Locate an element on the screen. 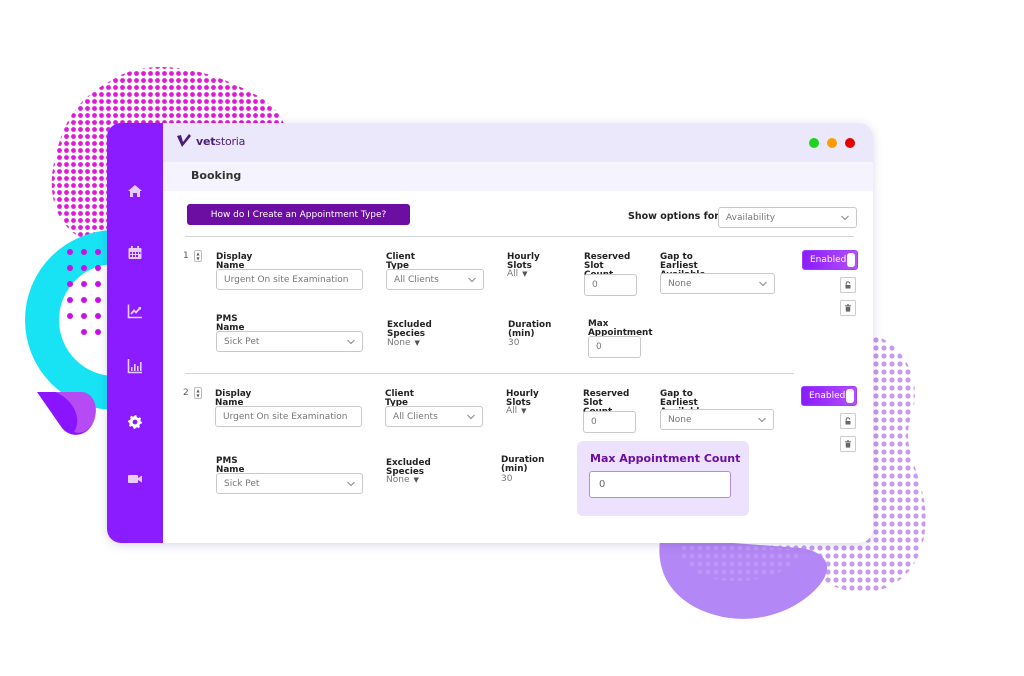 The width and height of the screenshot is (1024, 676). max-appointment-count-label: Max Appointment Count is located at coordinates (665, 458).